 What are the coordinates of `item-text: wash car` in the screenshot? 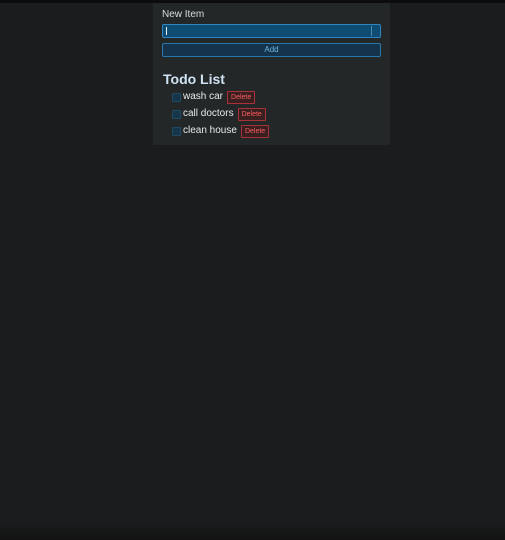 It's located at (203, 96).